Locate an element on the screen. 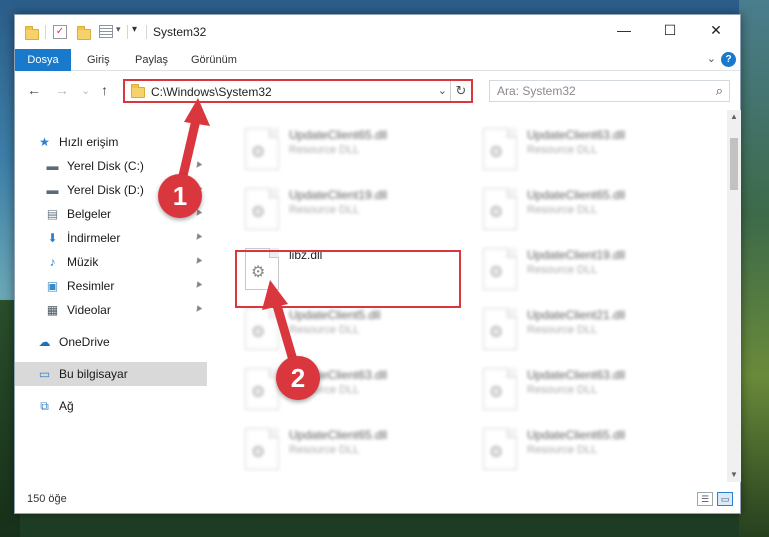 The image size is (769, 537). search-box: ⌕ is located at coordinates (609, 91).